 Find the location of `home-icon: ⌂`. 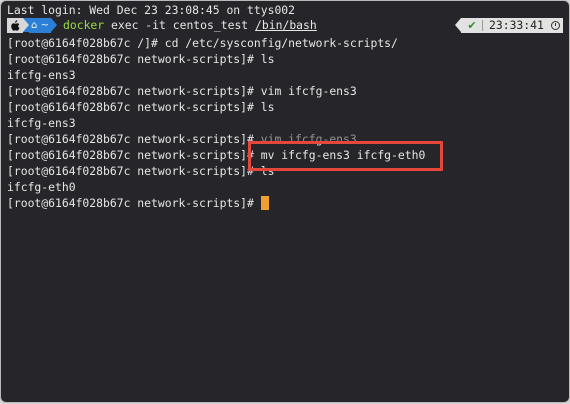

home-icon: ⌂ is located at coordinates (34, 25).